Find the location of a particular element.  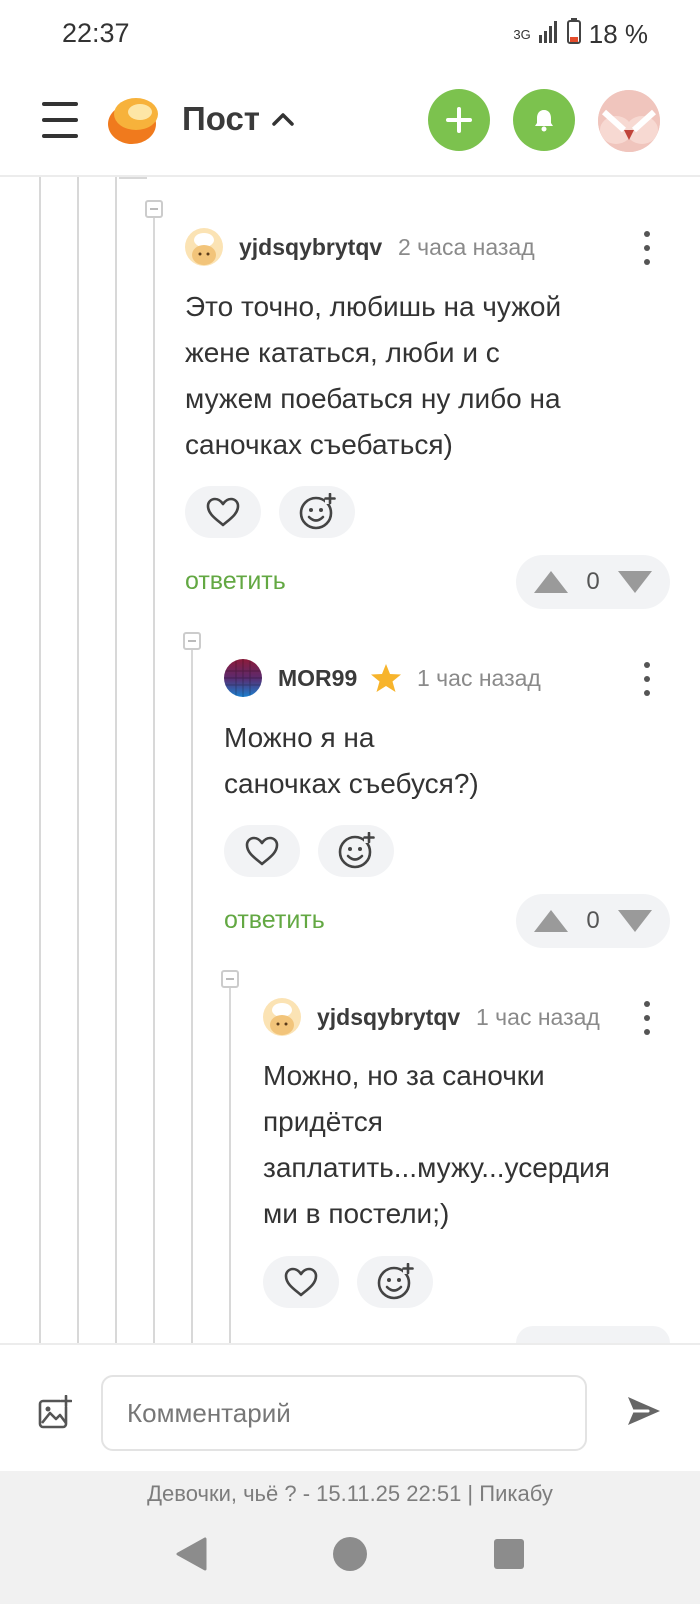

page-title-label: Пост is located at coordinates (221, 118).